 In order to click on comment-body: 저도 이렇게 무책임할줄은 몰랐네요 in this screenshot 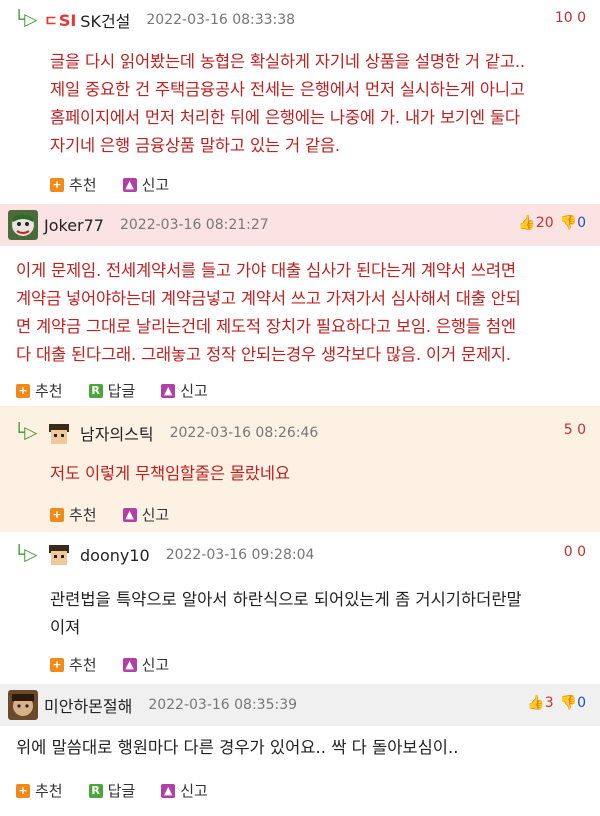, I will do `click(170, 473)`.